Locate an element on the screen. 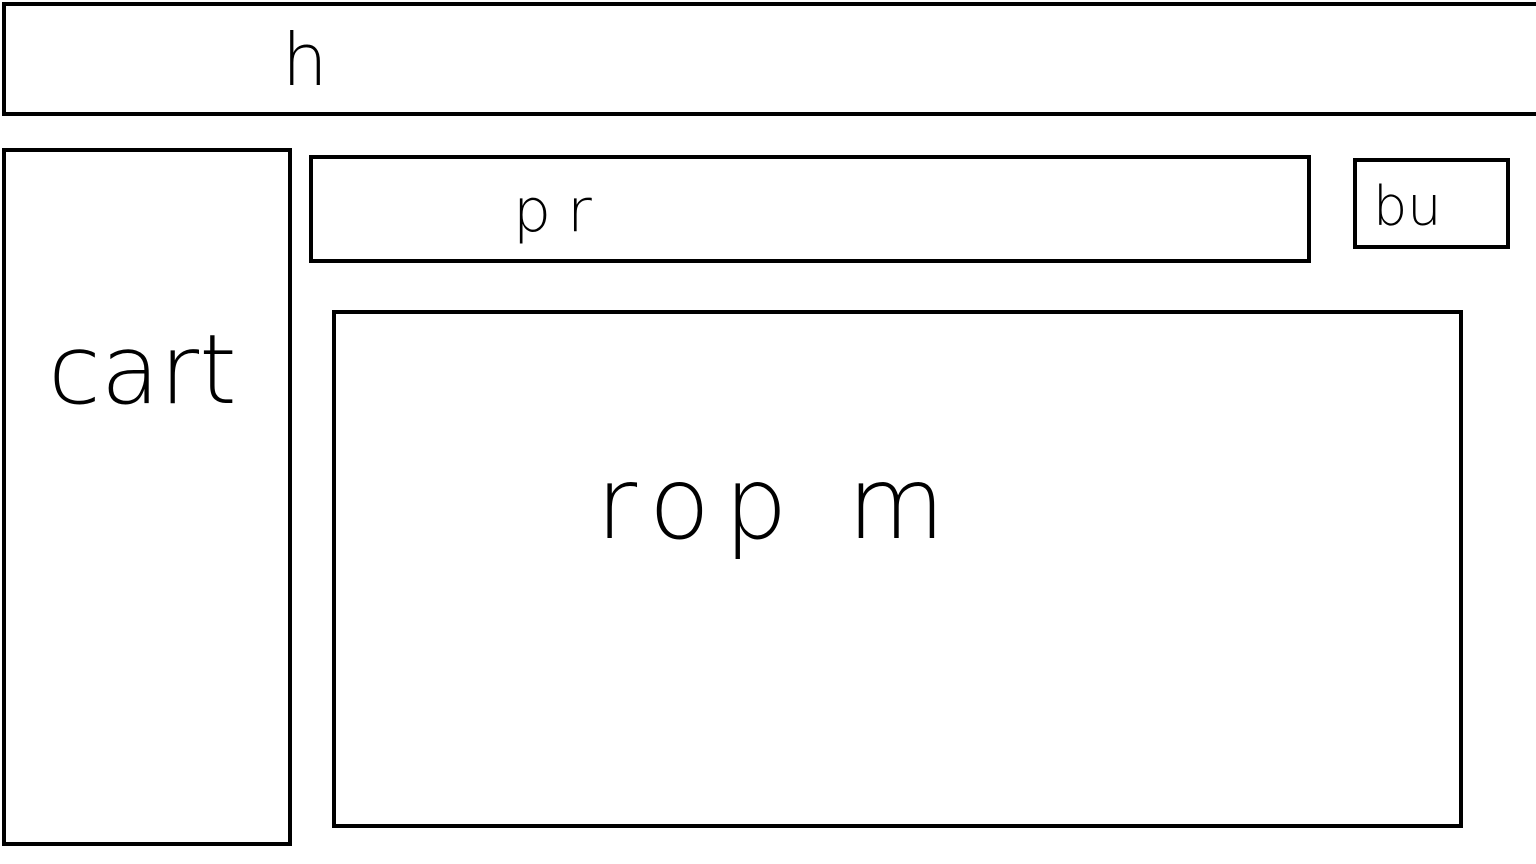  header-label: h is located at coordinates (305, 60).